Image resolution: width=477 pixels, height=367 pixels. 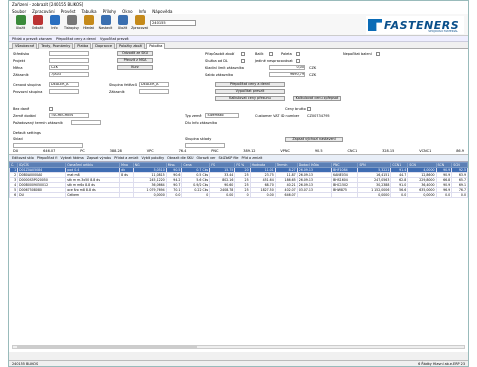 I want to click on grid-show-ver: Obrazit ver, so click(x=206, y=158).